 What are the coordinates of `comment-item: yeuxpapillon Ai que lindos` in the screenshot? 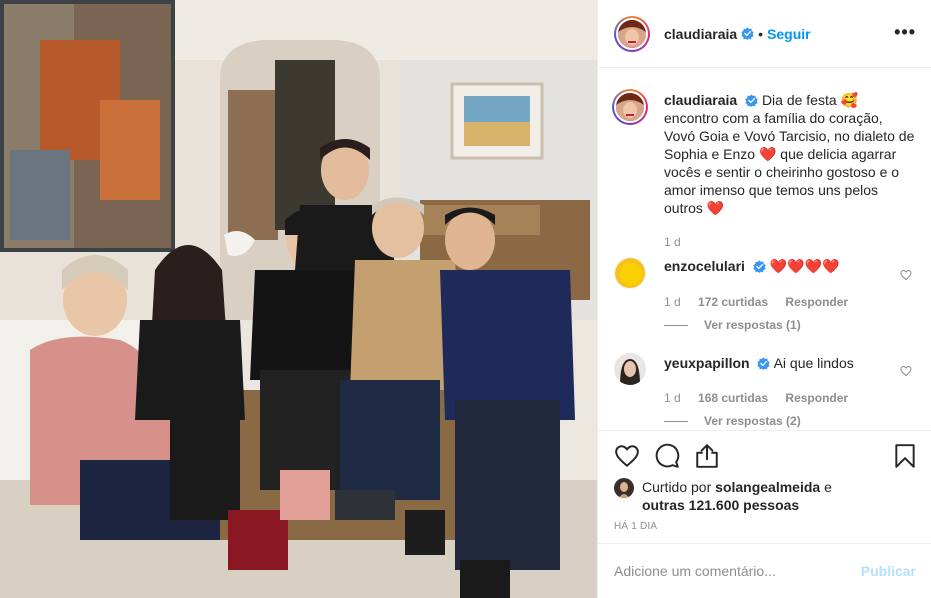 It's located at (765, 369).